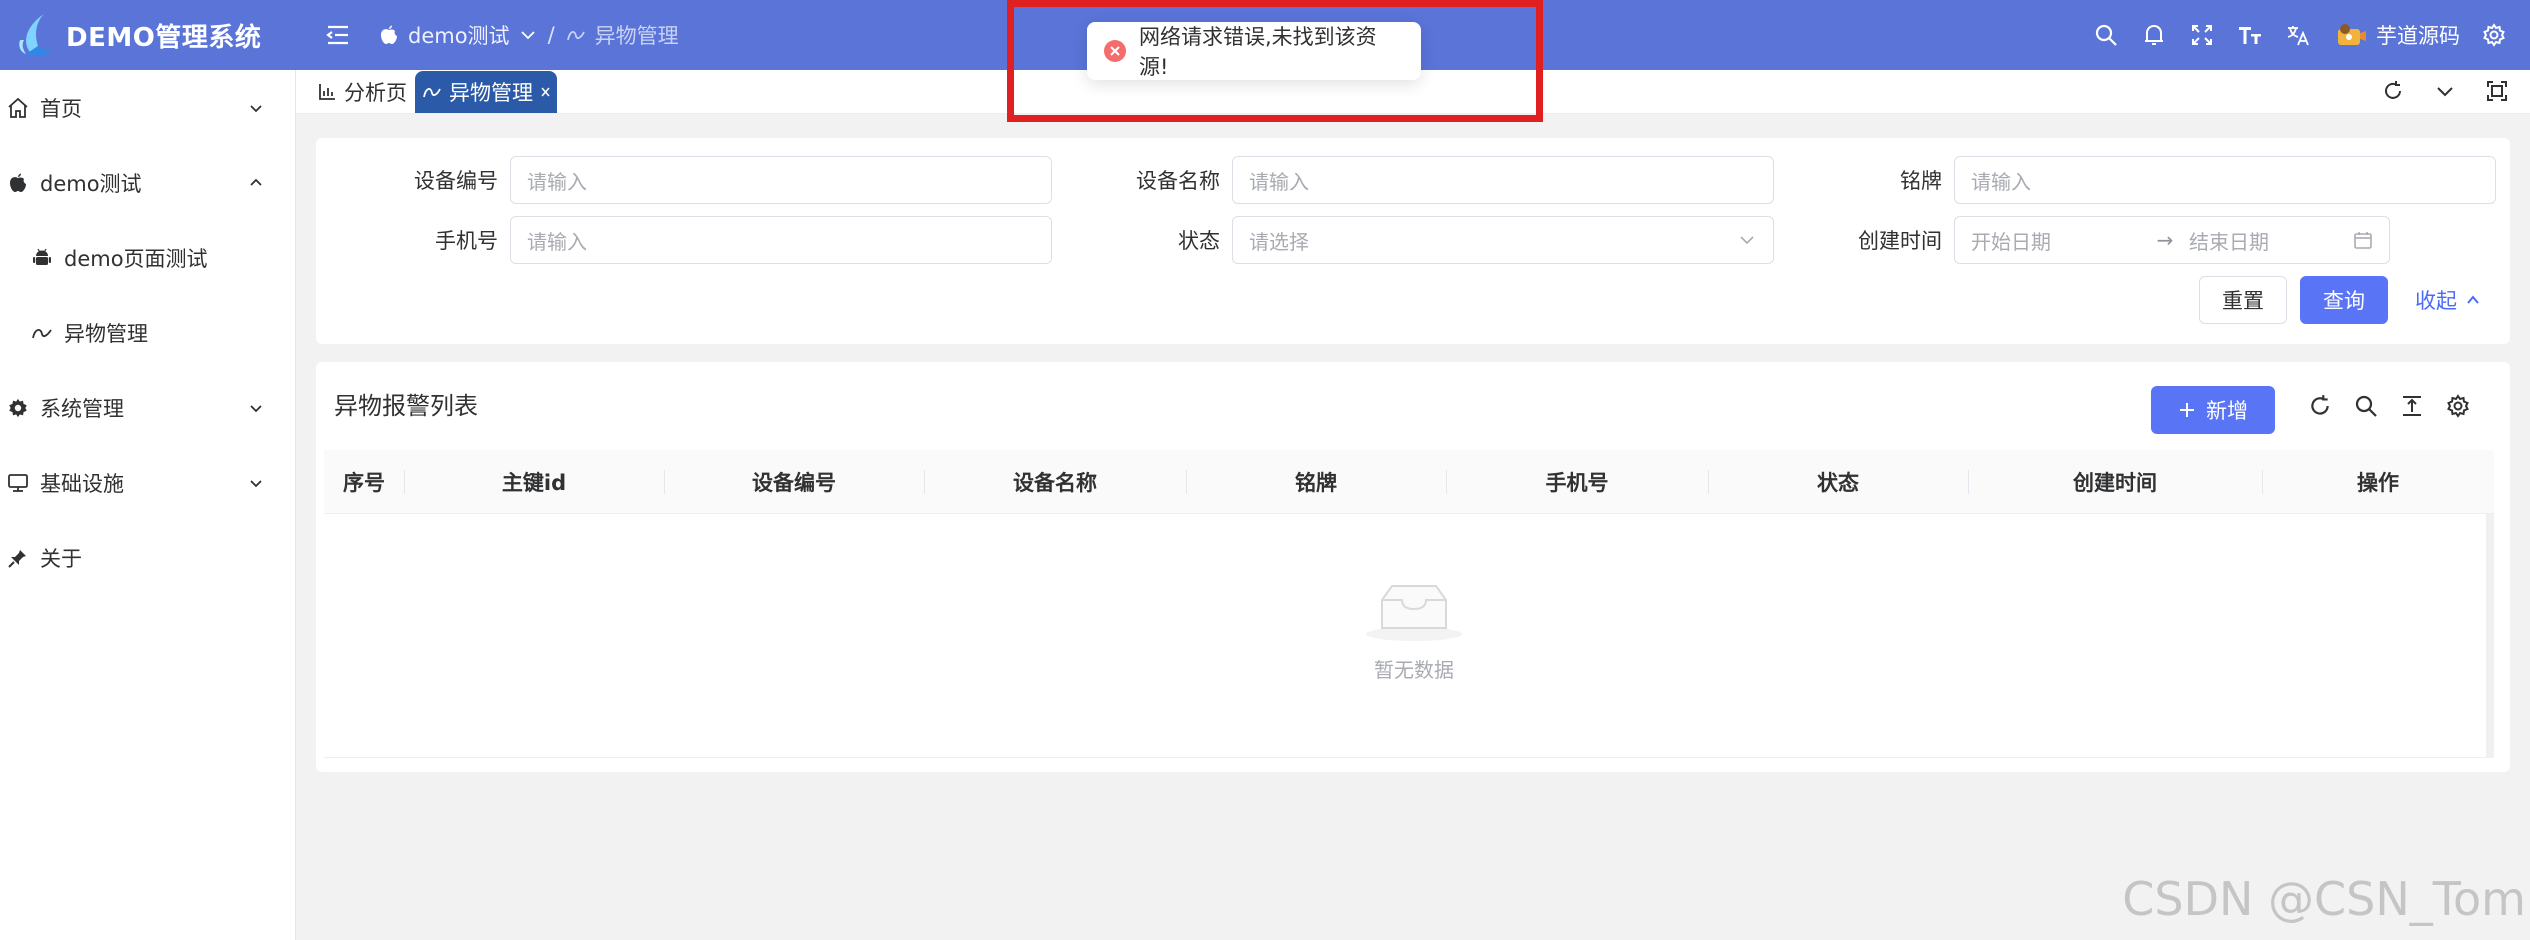 The height and width of the screenshot is (940, 2530). What do you see at coordinates (1178, 181) in the screenshot?
I see `field-label: 设备名称` at bounding box center [1178, 181].